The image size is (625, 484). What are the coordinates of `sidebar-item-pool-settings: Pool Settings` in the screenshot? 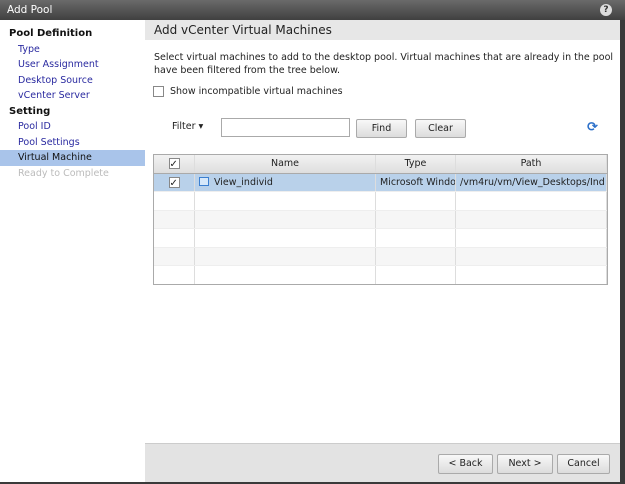 It's located at (72, 143).